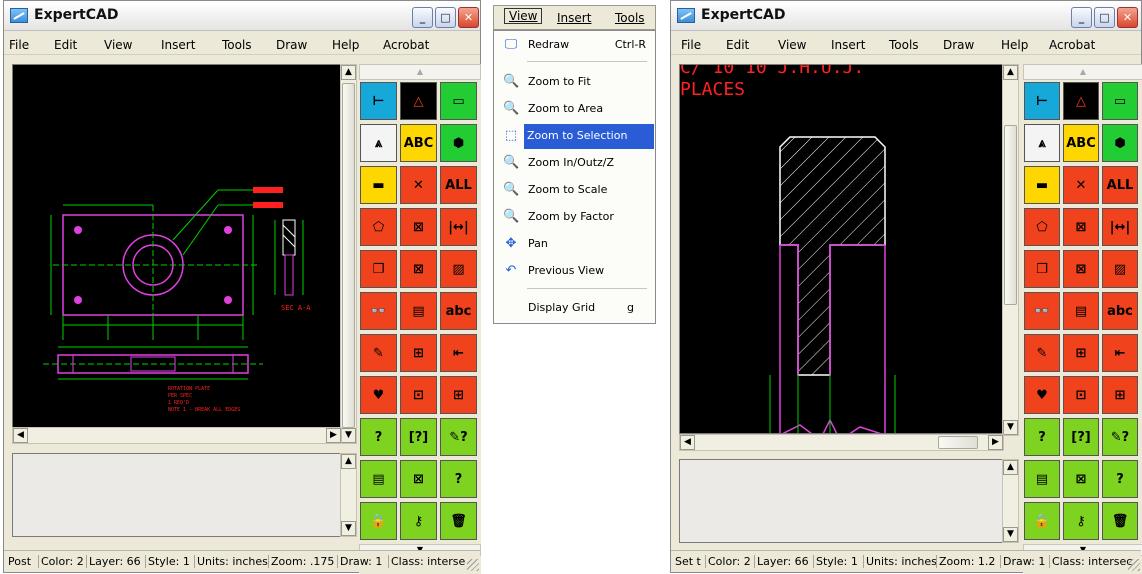 The height and width of the screenshot is (574, 1142). Describe the element at coordinates (418, 395) in the screenshot. I see `block-tool-icon: ⊡` at that location.